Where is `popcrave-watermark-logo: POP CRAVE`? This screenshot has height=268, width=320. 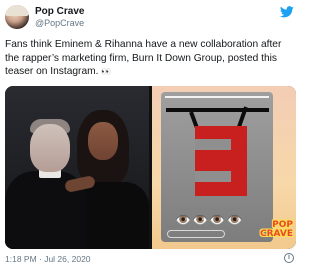
popcrave-watermark-logo: POP CRAVE is located at coordinates (276, 230).